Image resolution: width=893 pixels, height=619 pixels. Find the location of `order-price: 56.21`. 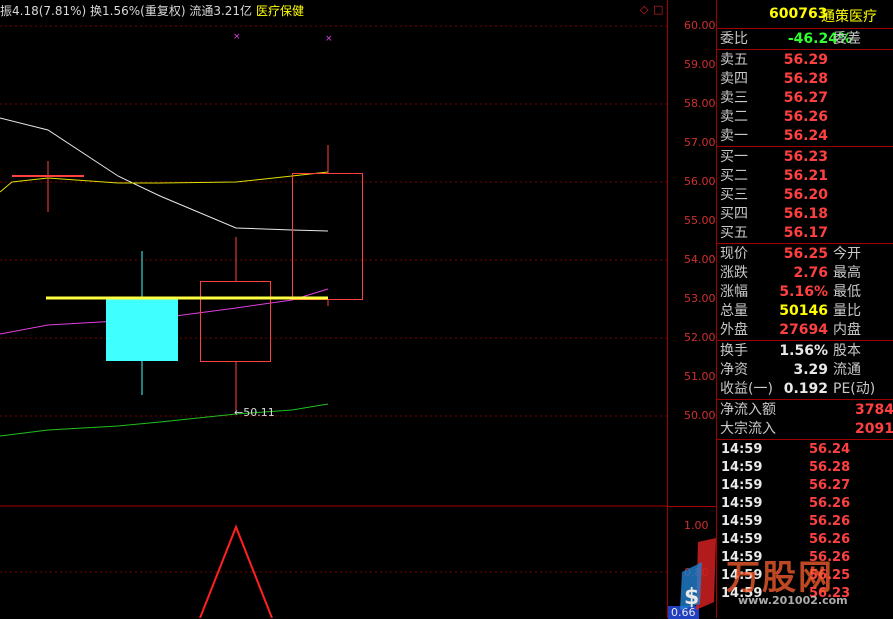

order-price: 56.21 is located at coordinates (805, 176).